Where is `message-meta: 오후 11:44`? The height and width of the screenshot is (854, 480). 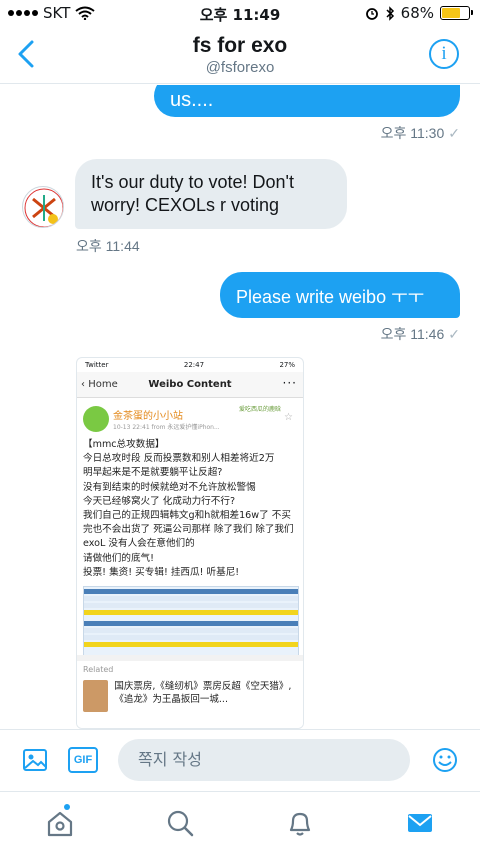 message-meta: 오후 11:44 is located at coordinates (108, 246).